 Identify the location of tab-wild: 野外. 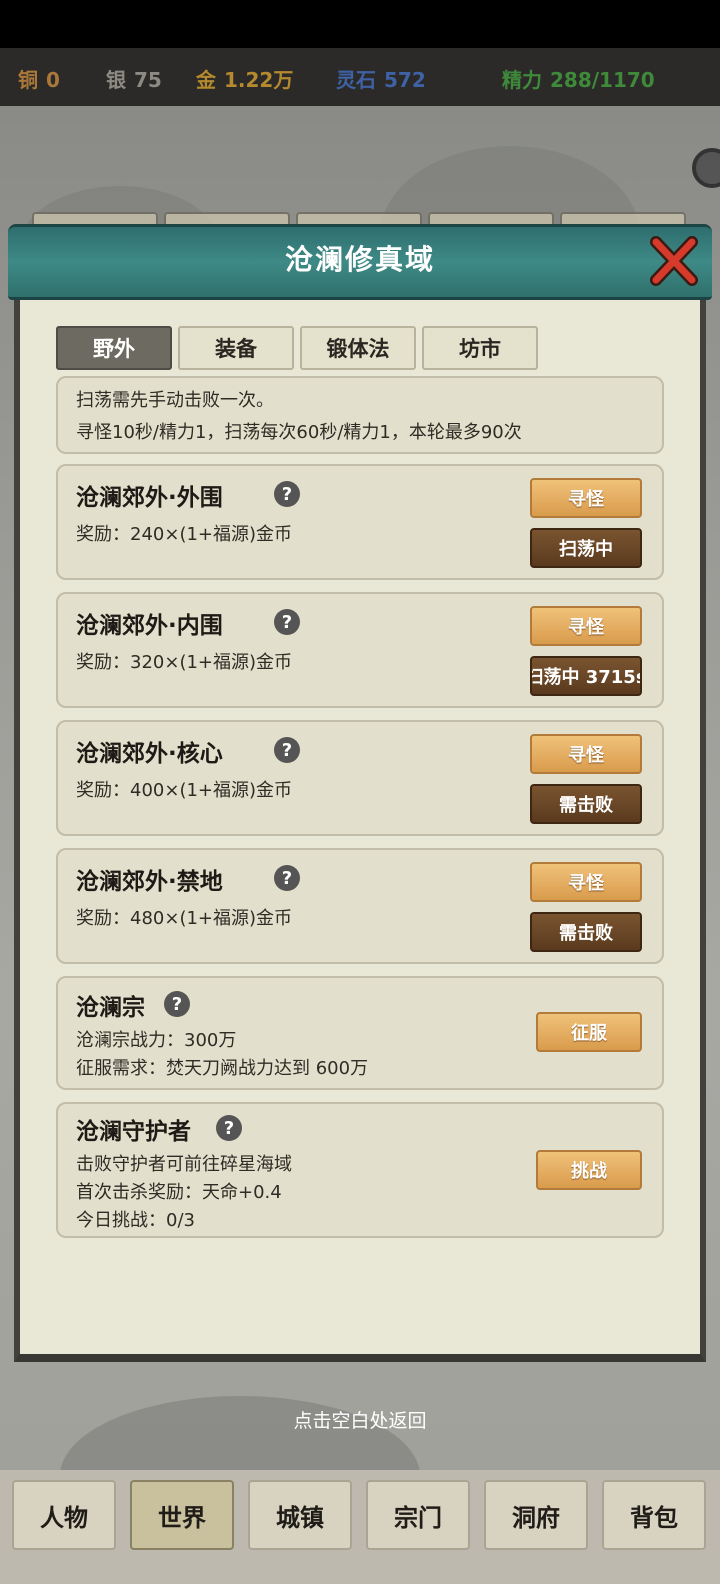
(114, 348).